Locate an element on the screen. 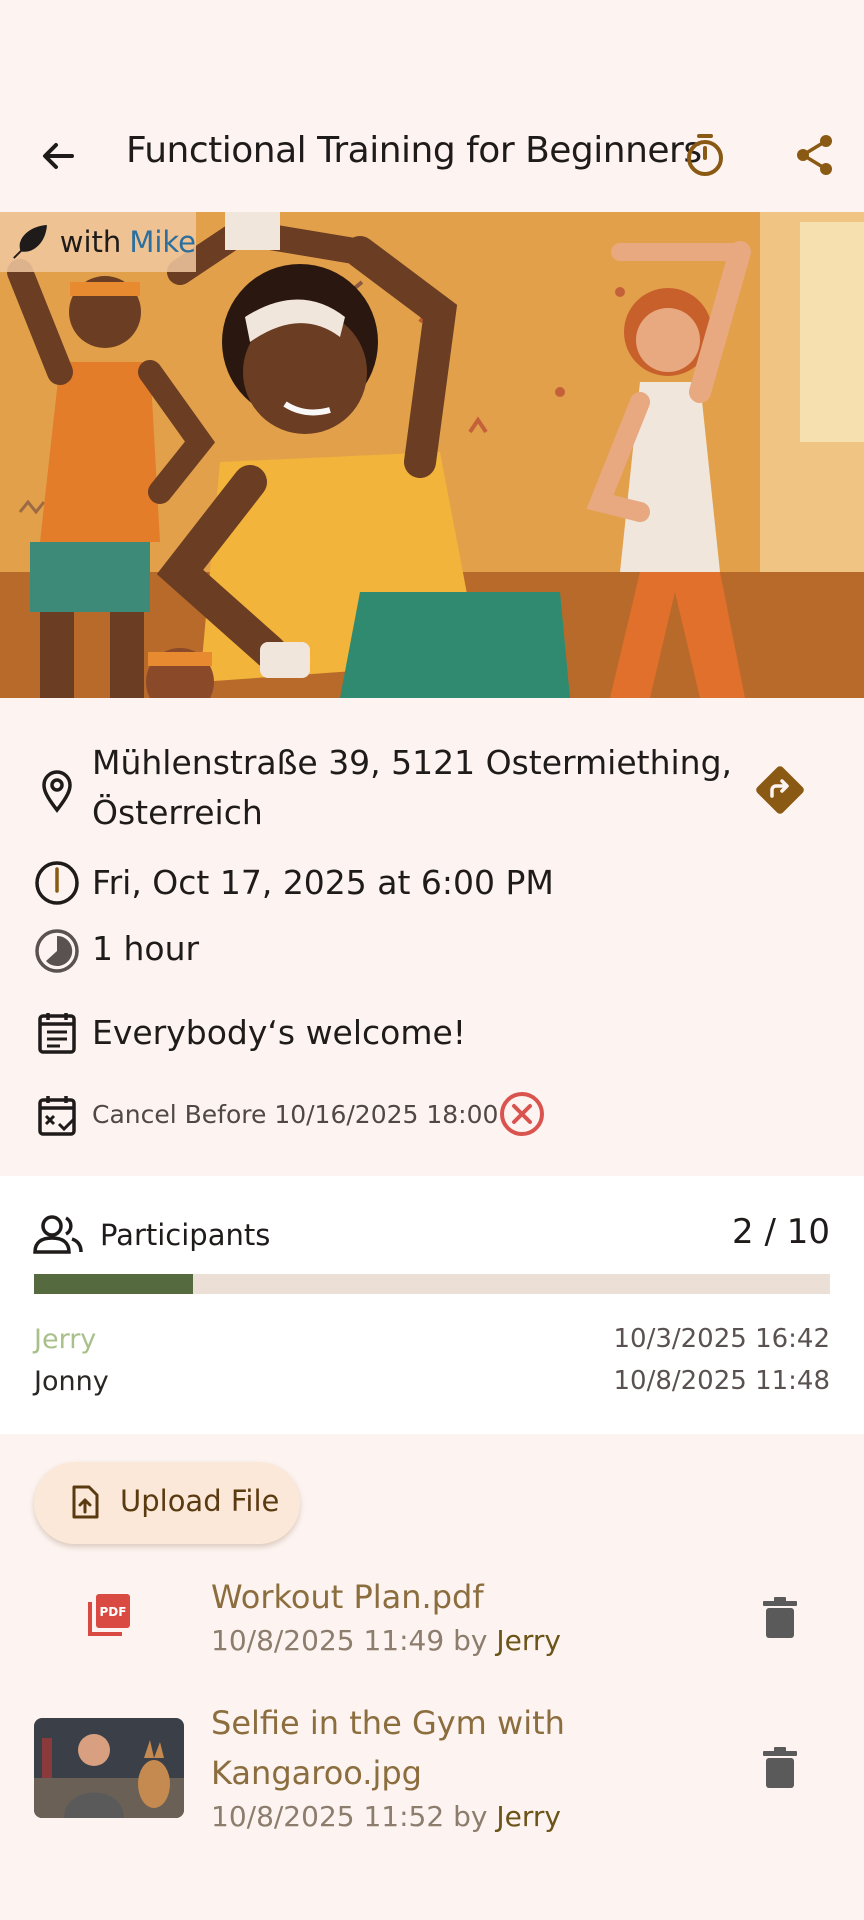 This screenshot has height=1920, width=864. file-date: 10/8/2025 11:49 is located at coordinates (328, 1640).